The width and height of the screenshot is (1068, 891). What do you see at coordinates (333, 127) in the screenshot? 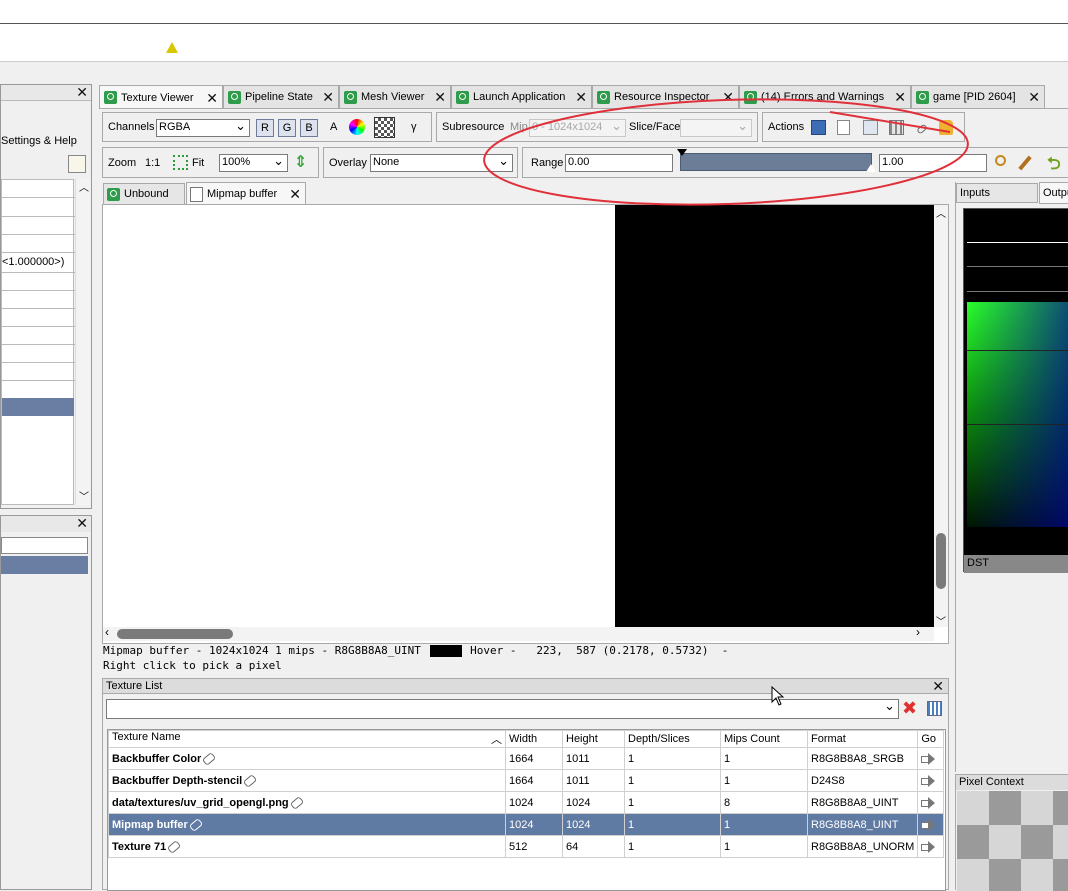
I see `channel-a-toggle: A` at bounding box center [333, 127].